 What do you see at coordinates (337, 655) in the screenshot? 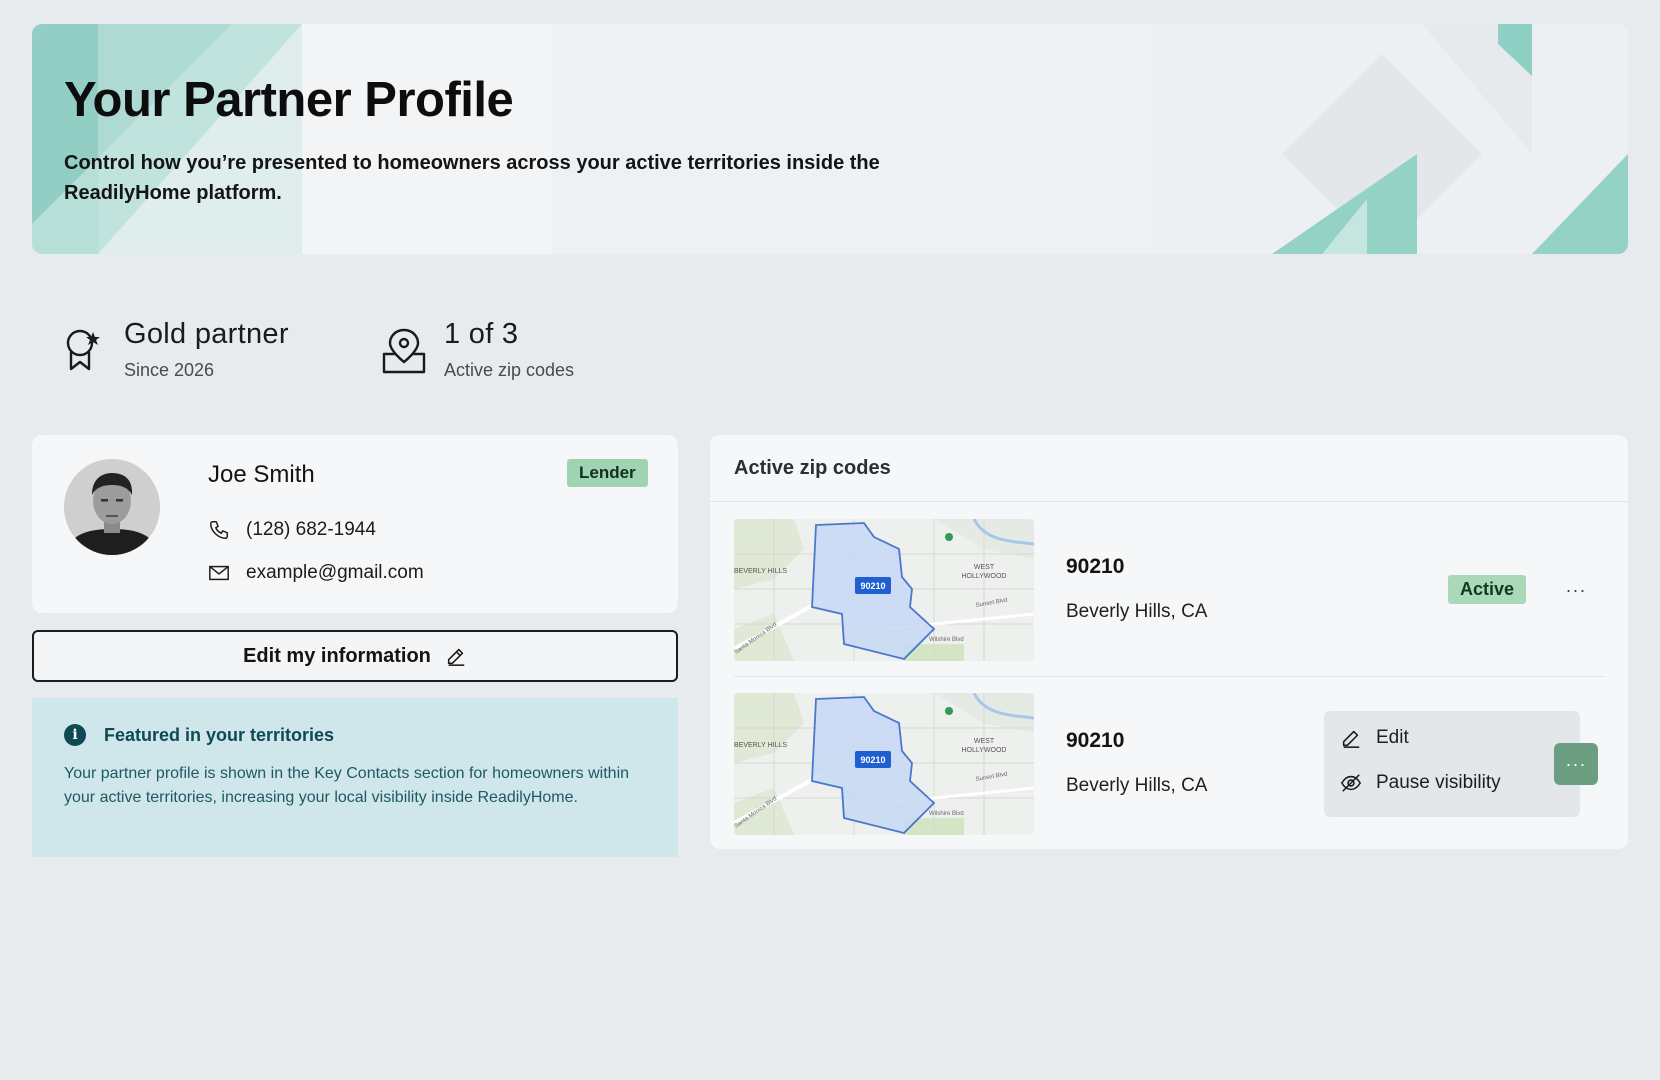
I see `edit-information-label: Edit my information` at bounding box center [337, 655].